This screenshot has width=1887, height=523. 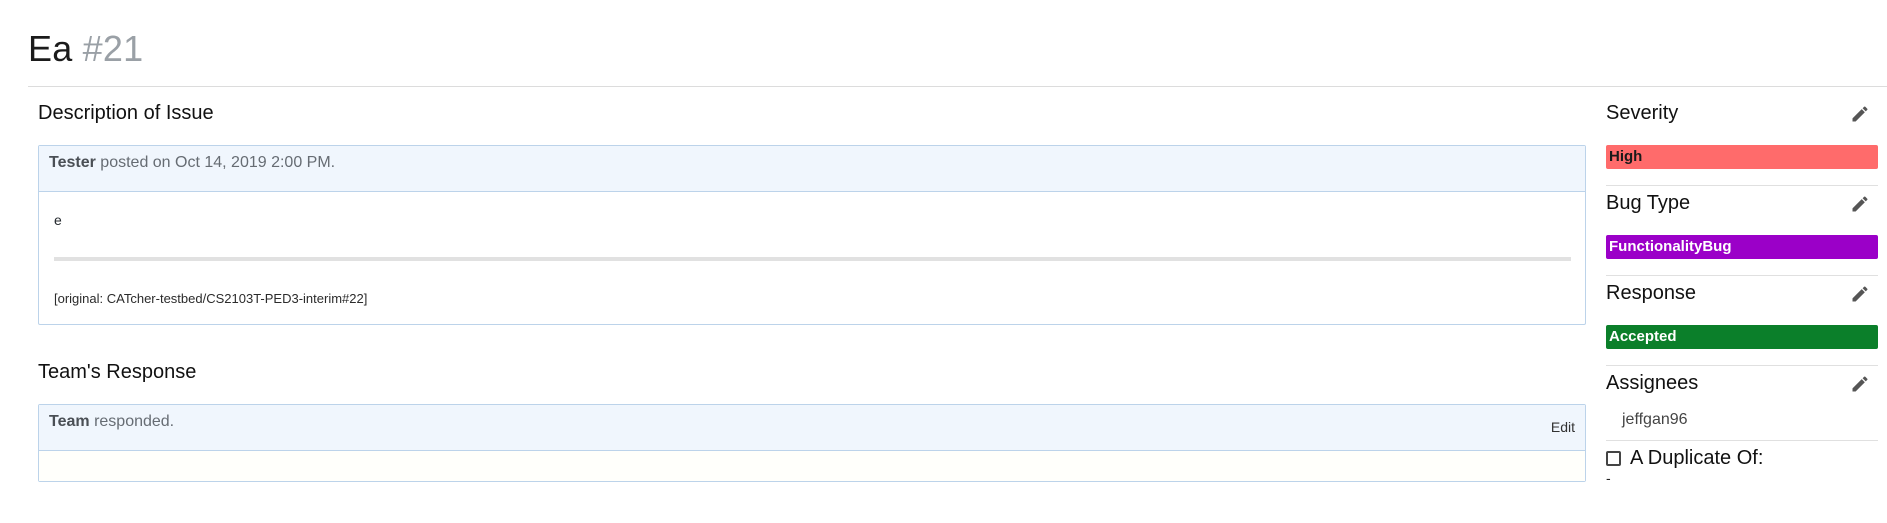 I want to click on response-action-text: responded., so click(x=134, y=421).